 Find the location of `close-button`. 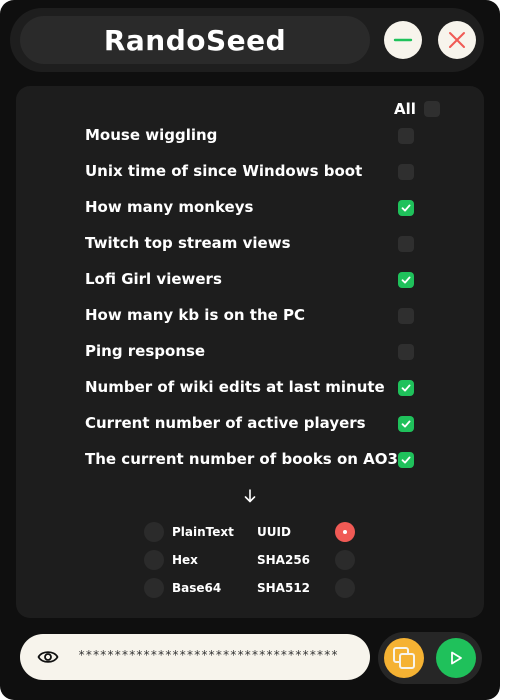

close-button is located at coordinates (457, 40).